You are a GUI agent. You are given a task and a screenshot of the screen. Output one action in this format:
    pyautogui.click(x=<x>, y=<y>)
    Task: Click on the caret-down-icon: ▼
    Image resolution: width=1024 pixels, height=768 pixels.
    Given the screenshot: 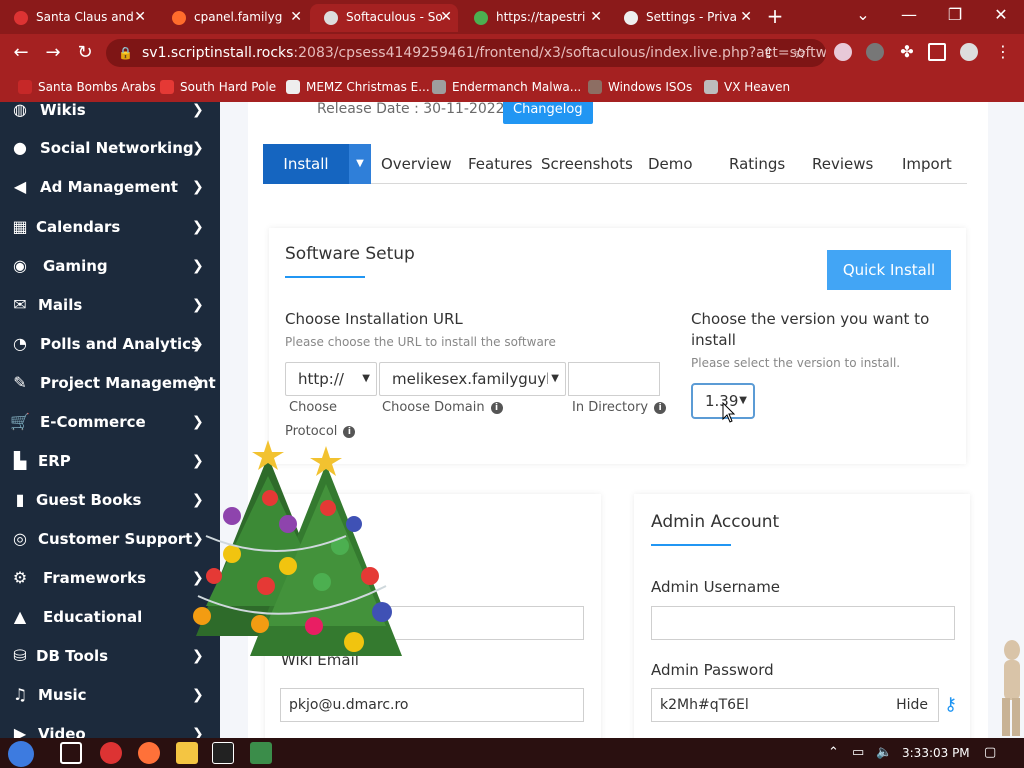 What is the action you would take?
    pyautogui.click(x=360, y=164)
    